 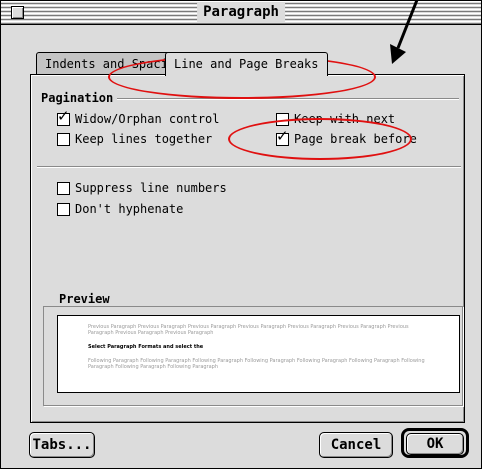 I want to click on widow-orphan-control-checkbox: ✓ Widow/Orphan control, so click(x=138, y=117).